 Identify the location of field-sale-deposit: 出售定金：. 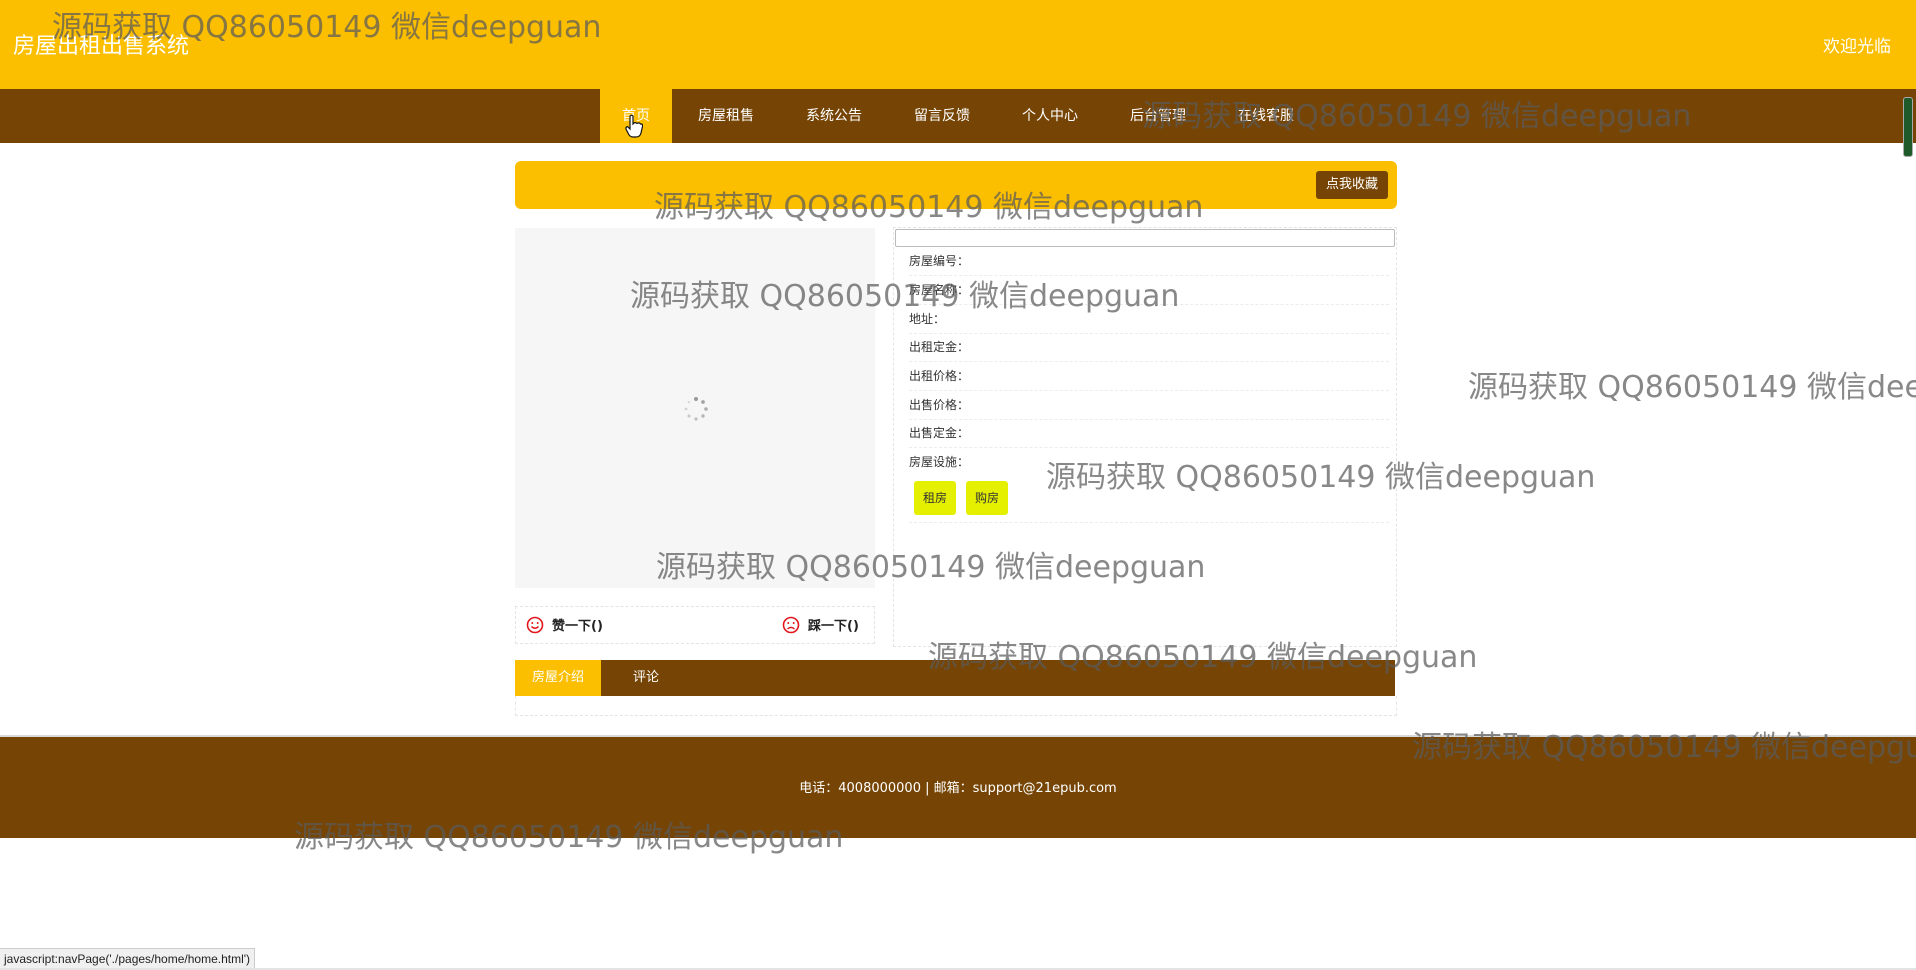
(1149, 433).